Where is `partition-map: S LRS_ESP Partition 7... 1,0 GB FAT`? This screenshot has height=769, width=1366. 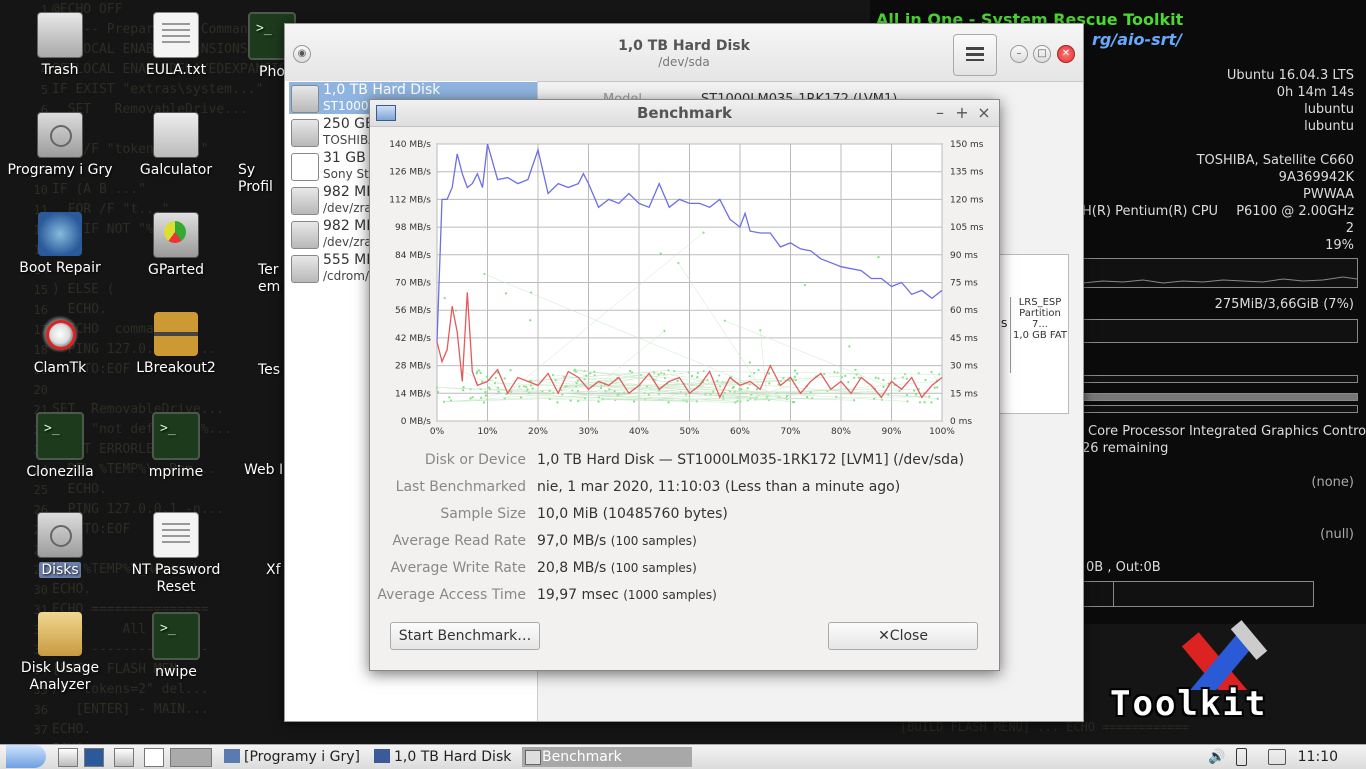 partition-map: S LRS_ESP Partition 7... 1,0 GB FAT is located at coordinates (1034, 334).